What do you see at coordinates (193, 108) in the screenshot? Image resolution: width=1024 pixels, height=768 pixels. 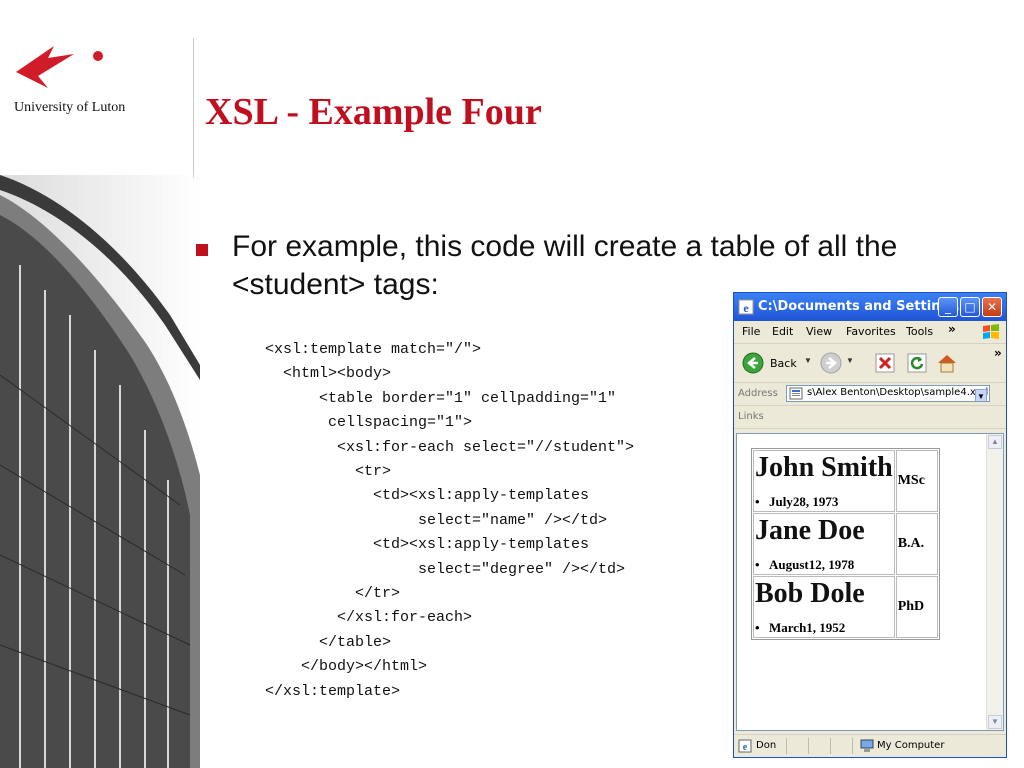 I see `header-divider` at bounding box center [193, 108].